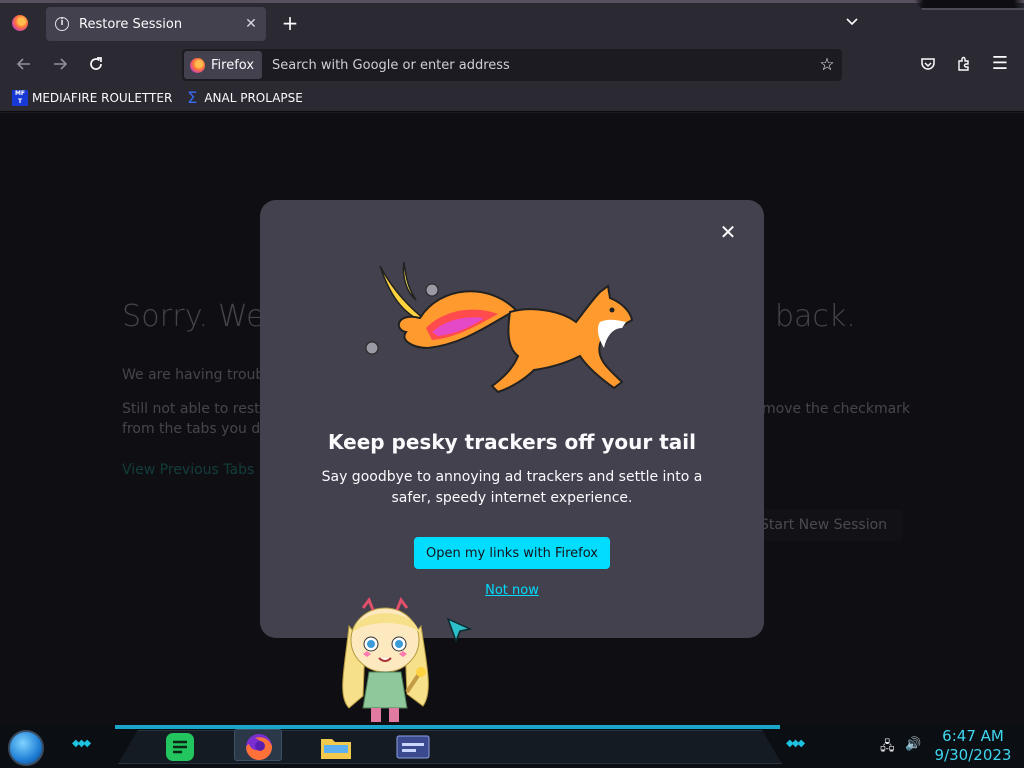 This screenshot has height=768, width=1024. I want to click on close-tab-icon: ✕, so click(251, 24).